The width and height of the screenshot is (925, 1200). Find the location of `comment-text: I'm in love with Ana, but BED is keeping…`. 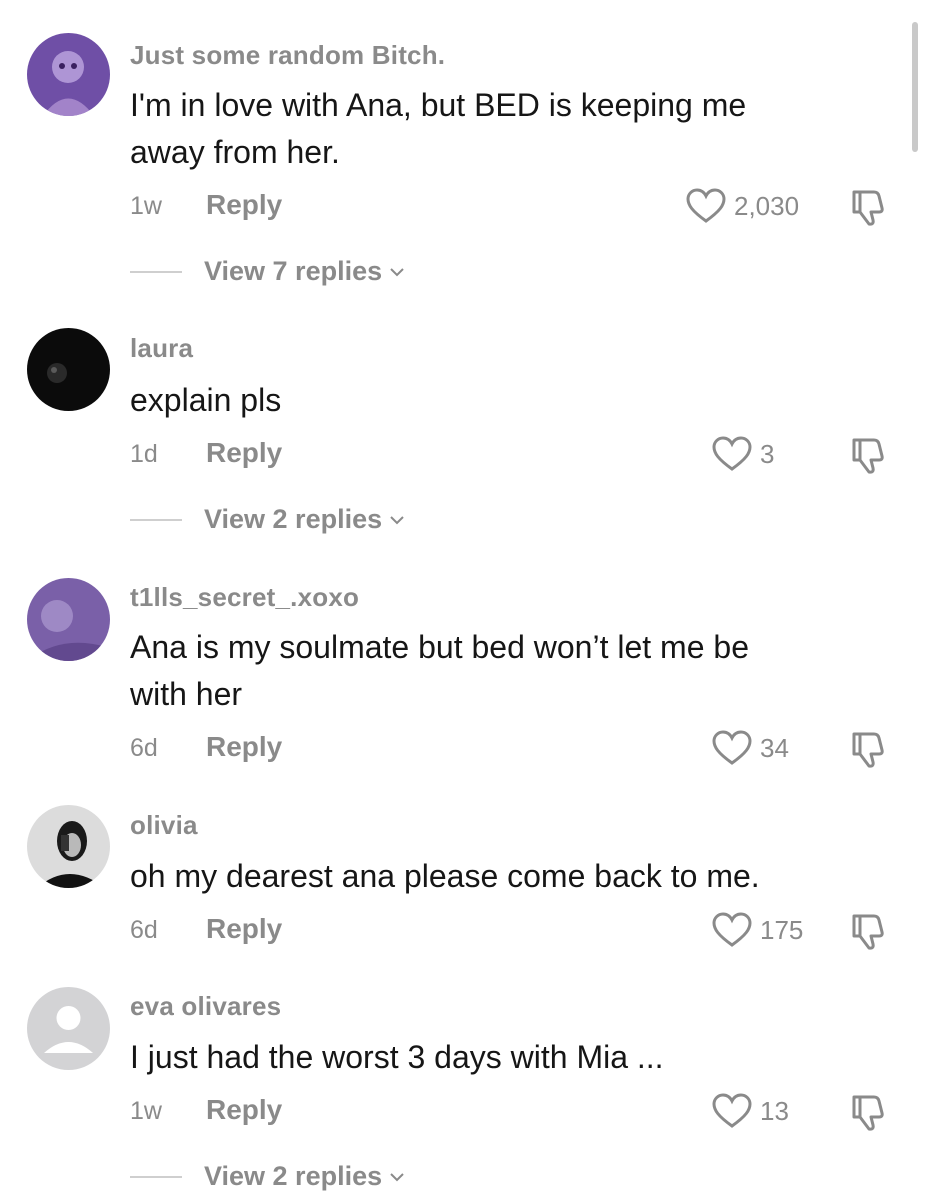

comment-text: I'm in love with Ana, but BED is keeping… is located at coordinates (495, 129).